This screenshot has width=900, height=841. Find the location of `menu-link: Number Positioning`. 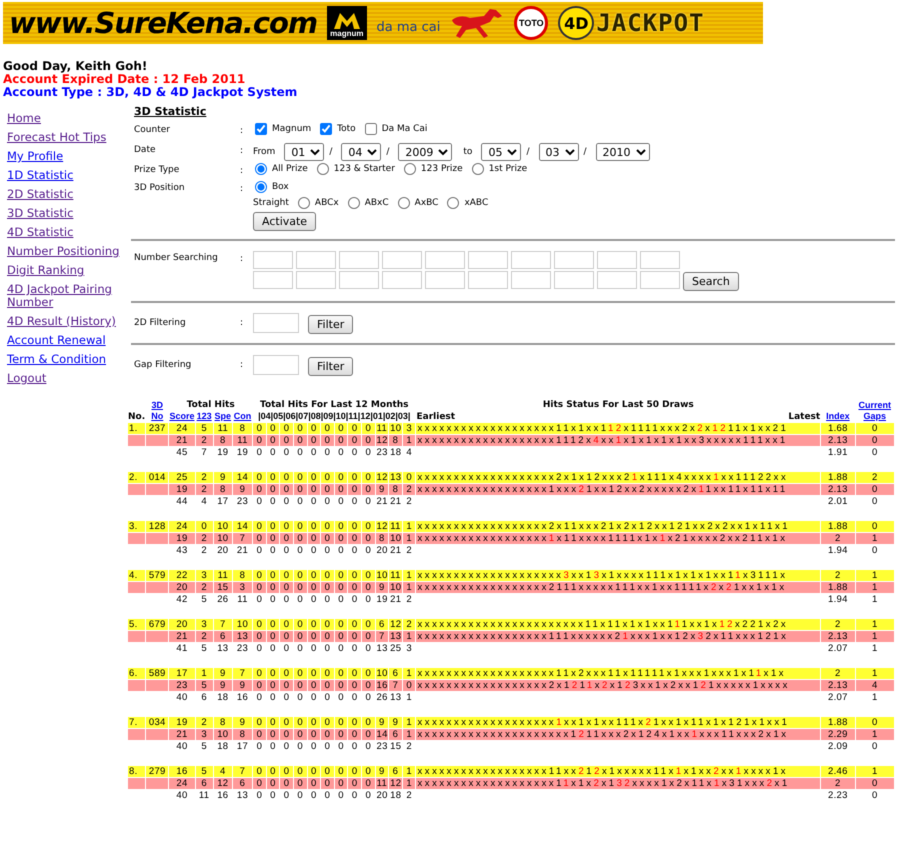

menu-link: Number Positioning is located at coordinates (66, 251).